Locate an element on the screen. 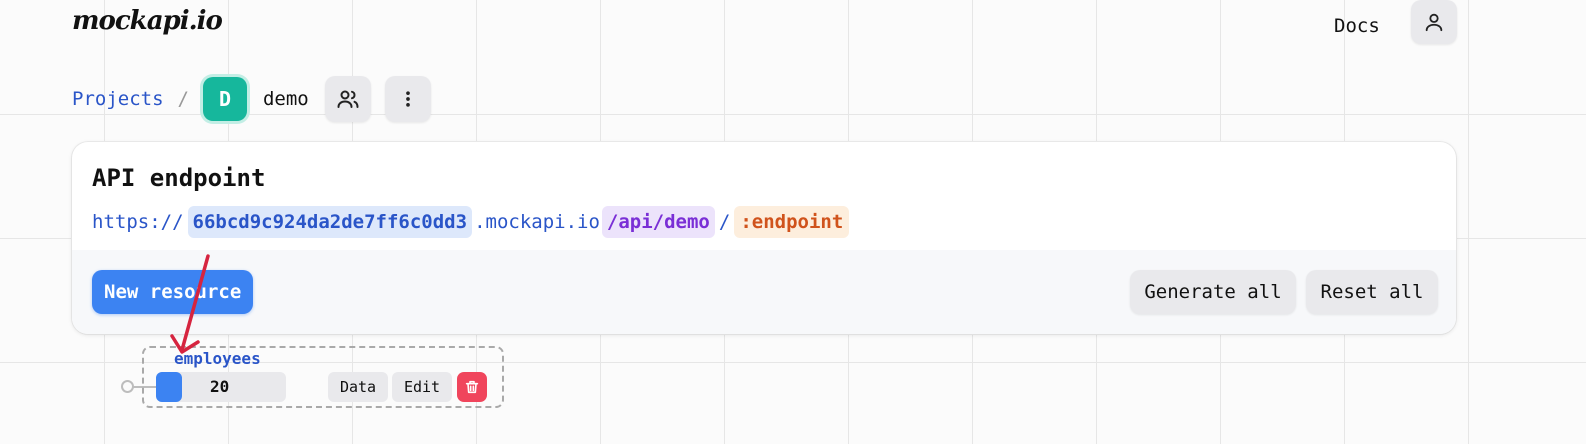 This screenshot has height=444, width=1586. resource-connector-dot is located at coordinates (127, 386).